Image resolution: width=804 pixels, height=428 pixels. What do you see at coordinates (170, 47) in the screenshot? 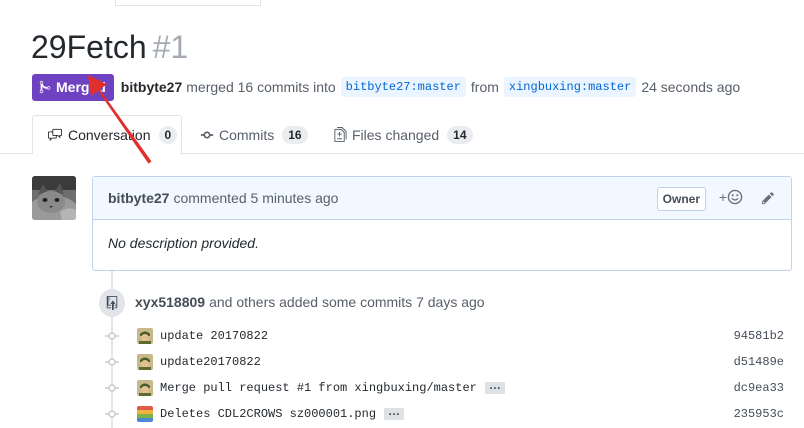
I see `pr-number: #1` at bounding box center [170, 47].